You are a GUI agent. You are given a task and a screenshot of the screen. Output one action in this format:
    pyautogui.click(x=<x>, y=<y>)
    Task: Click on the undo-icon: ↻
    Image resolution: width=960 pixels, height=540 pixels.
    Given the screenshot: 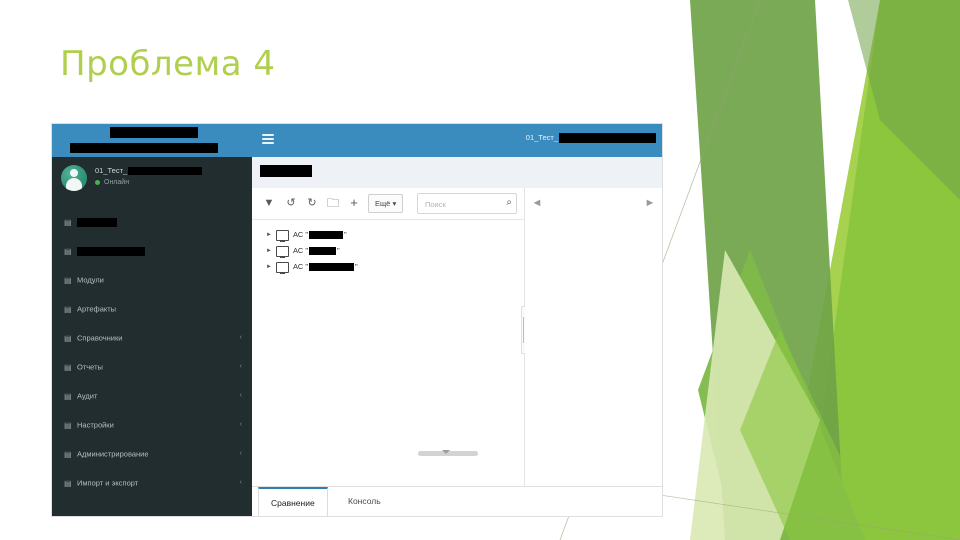 What is the action you would take?
    pyautogui.click(x=312, y=203)
    